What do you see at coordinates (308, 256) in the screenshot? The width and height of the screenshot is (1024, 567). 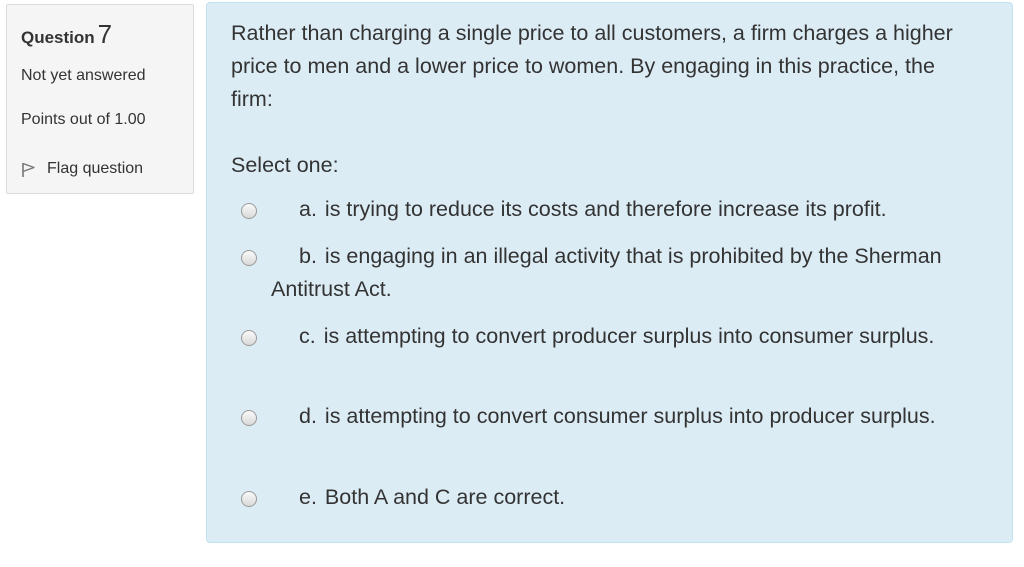 I see `option-b-letter: b.` at bounding box center [308, 256].